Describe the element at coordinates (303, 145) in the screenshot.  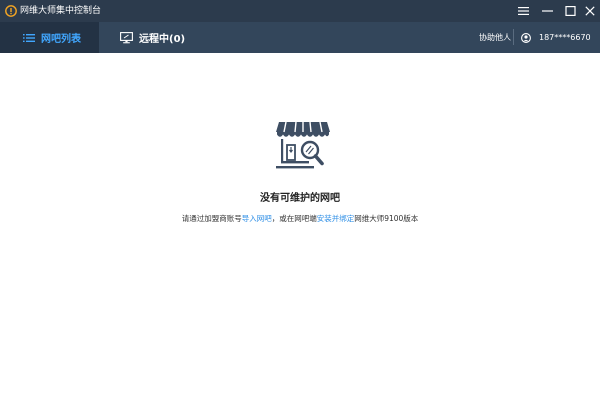
I see `shop-search-illustration` at that location.